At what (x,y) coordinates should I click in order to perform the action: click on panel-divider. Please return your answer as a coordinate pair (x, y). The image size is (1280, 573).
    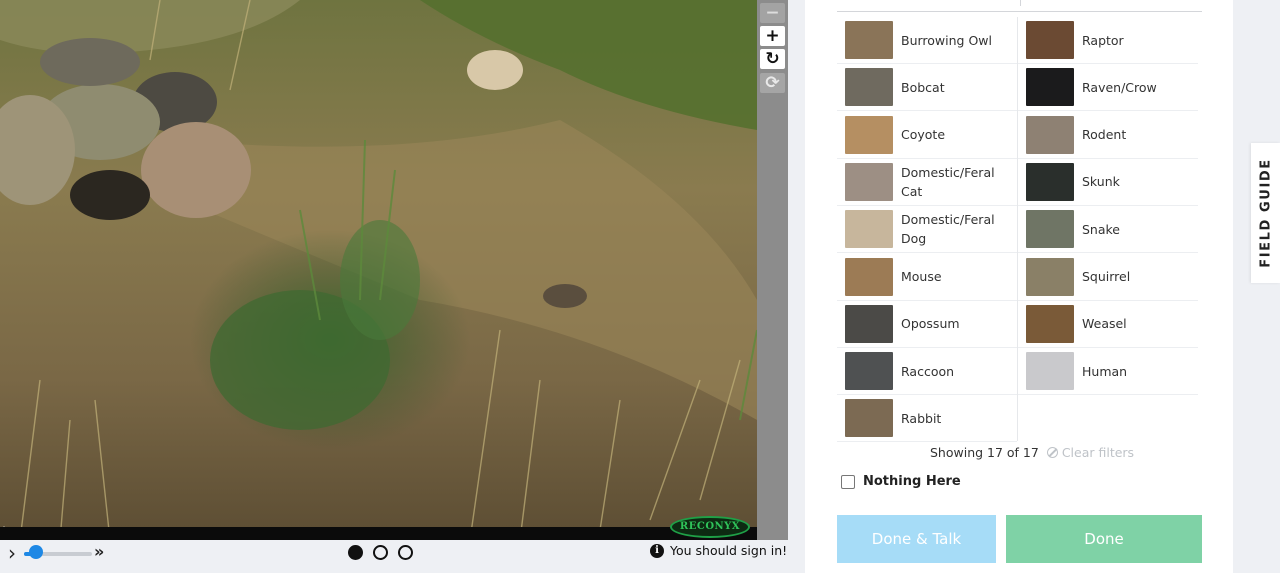
    Looking at the image, I should click on (1019, 11).